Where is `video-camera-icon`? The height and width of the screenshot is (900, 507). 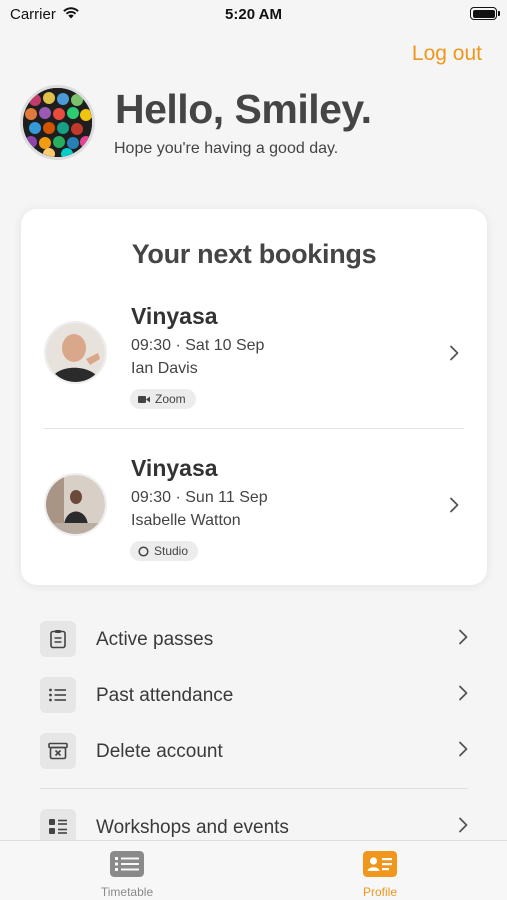 video-camera-icon is located at coordinates (144, 399).